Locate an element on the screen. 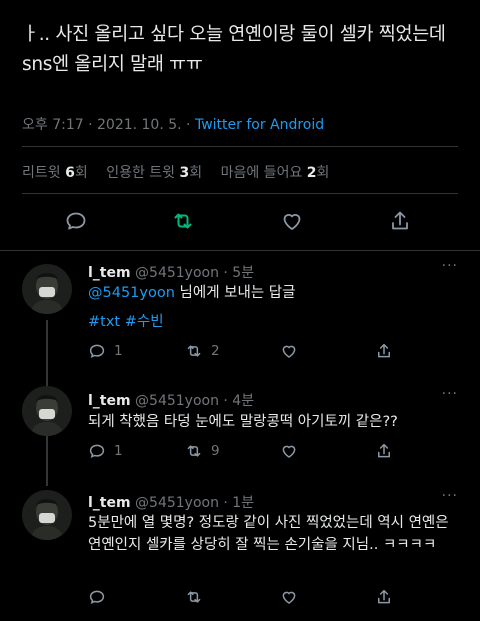 The height and width of the screenshot is (621, 480). retweets-count: 6 is located at coordinates (70, 173).